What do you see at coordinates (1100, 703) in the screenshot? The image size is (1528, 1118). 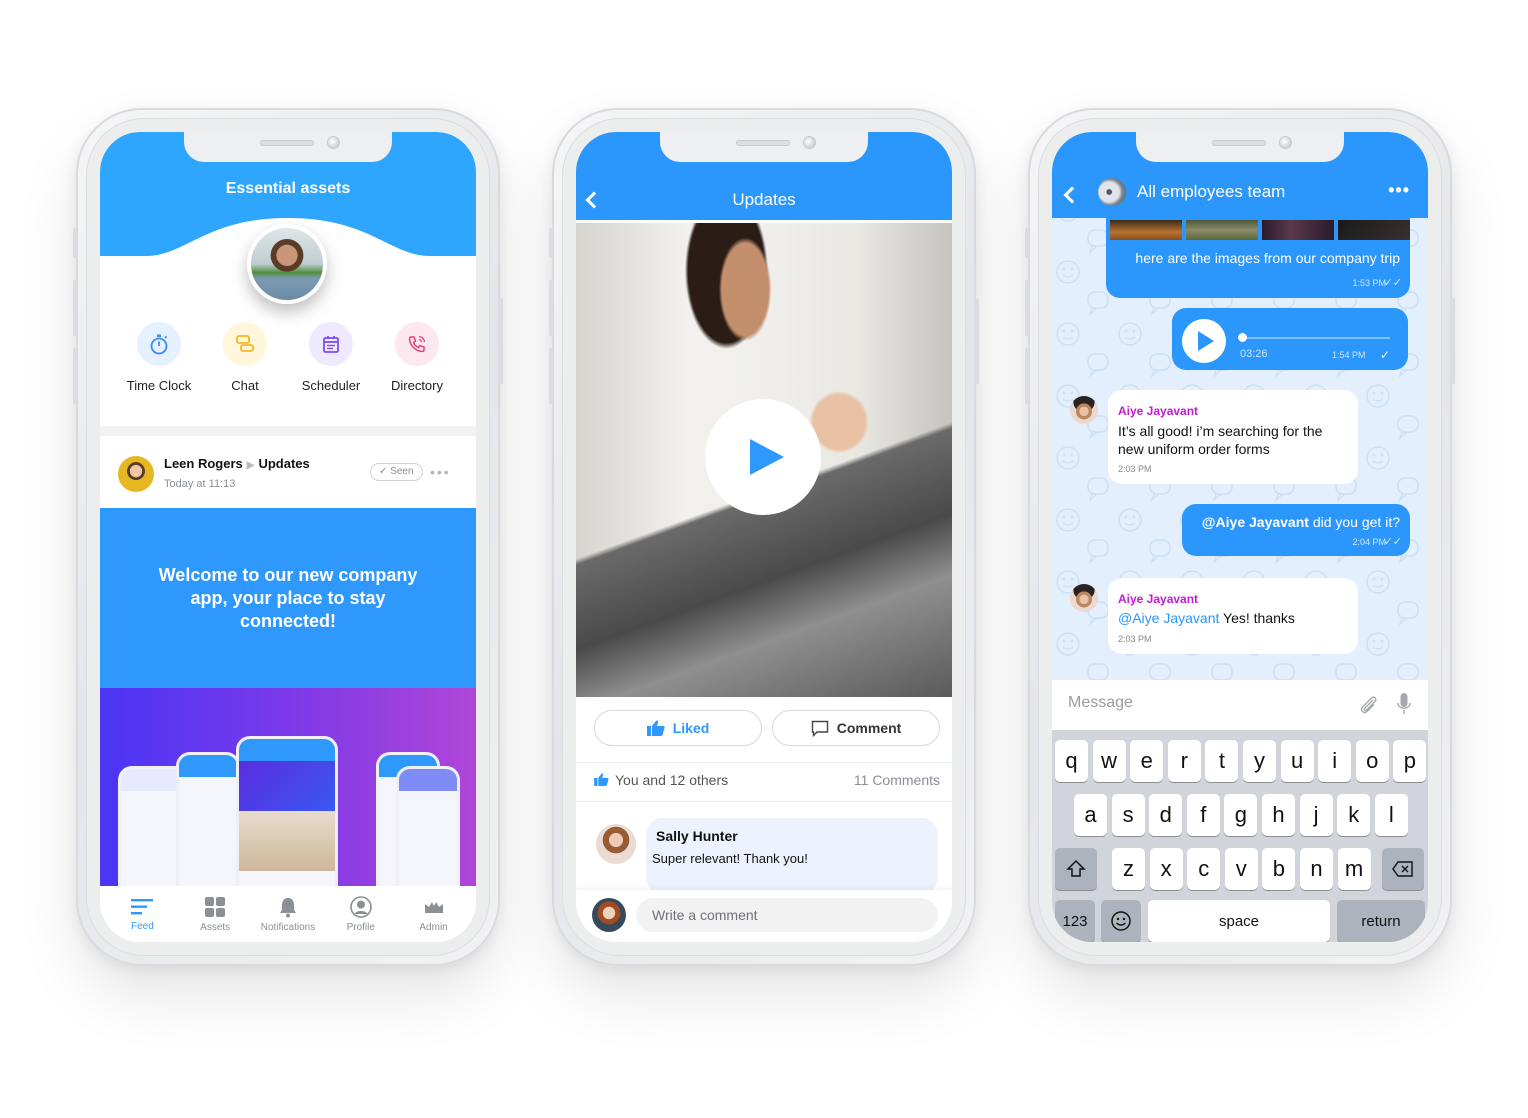 I see `message-input: Message` at bounding box center [1100, 703].